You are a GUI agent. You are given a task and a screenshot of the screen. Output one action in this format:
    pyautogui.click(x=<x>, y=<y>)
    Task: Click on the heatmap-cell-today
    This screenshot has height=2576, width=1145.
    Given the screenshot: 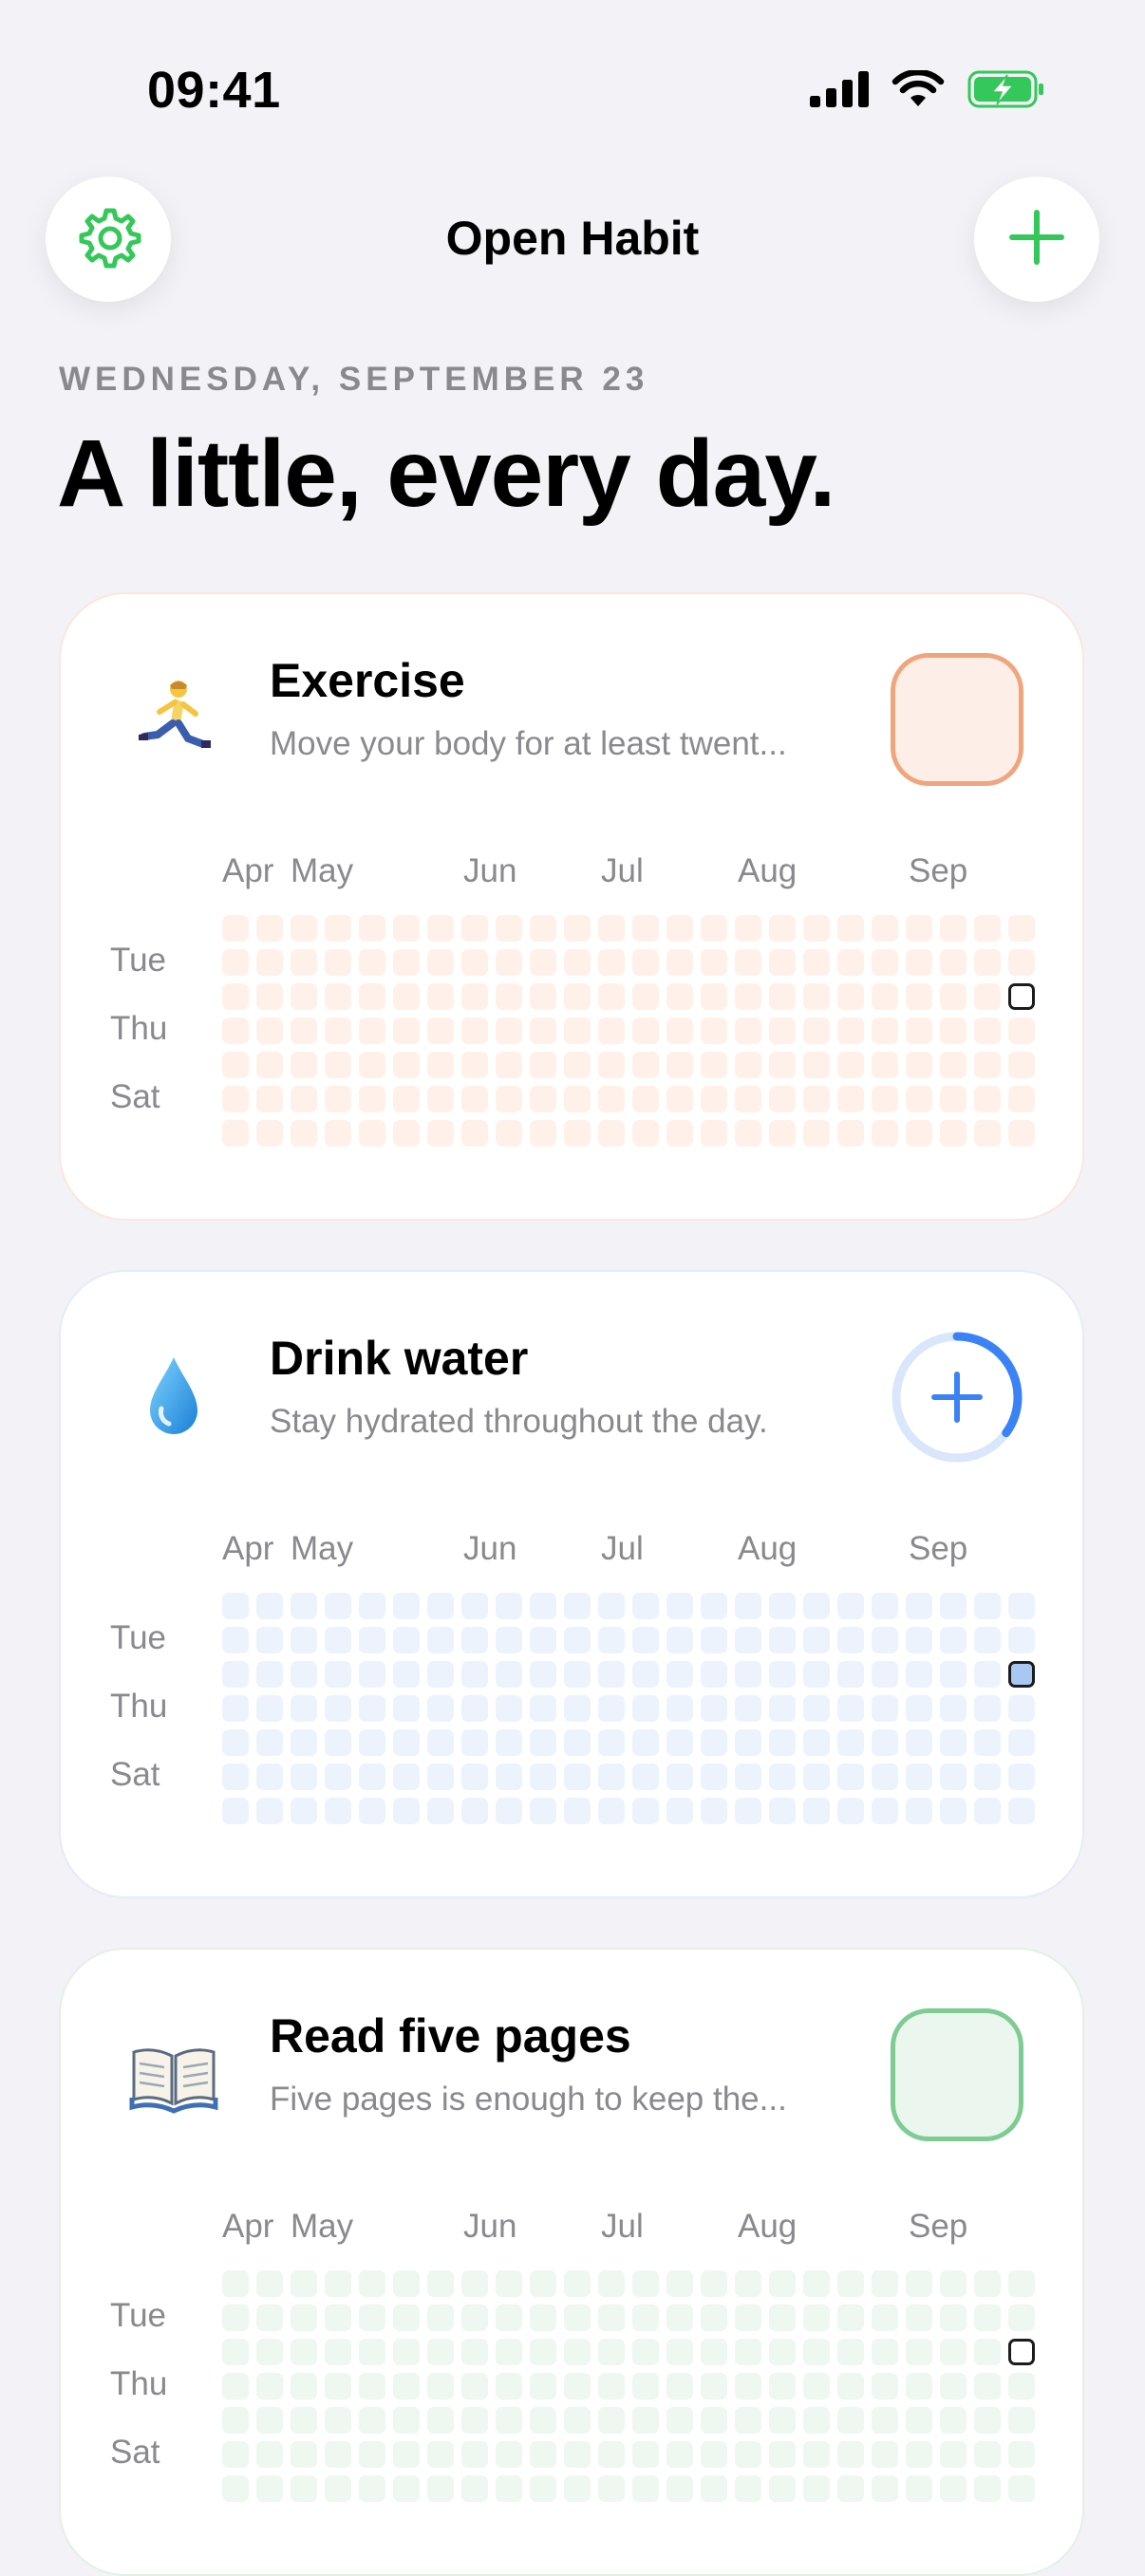 What is the action you would take?
    pyautogui.click(x=1021, y=2352)
    